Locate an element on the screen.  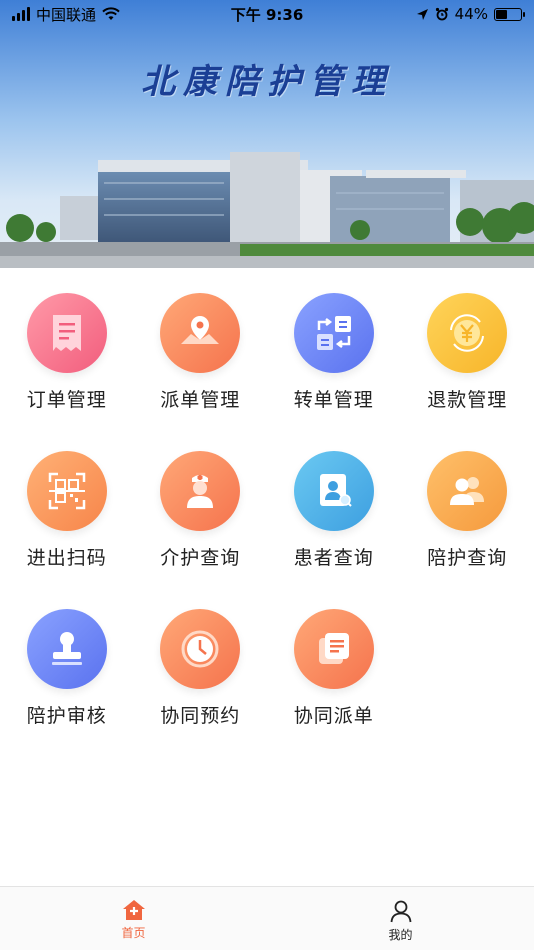
tab-home: 首页 is located at coordinates (133, 918).